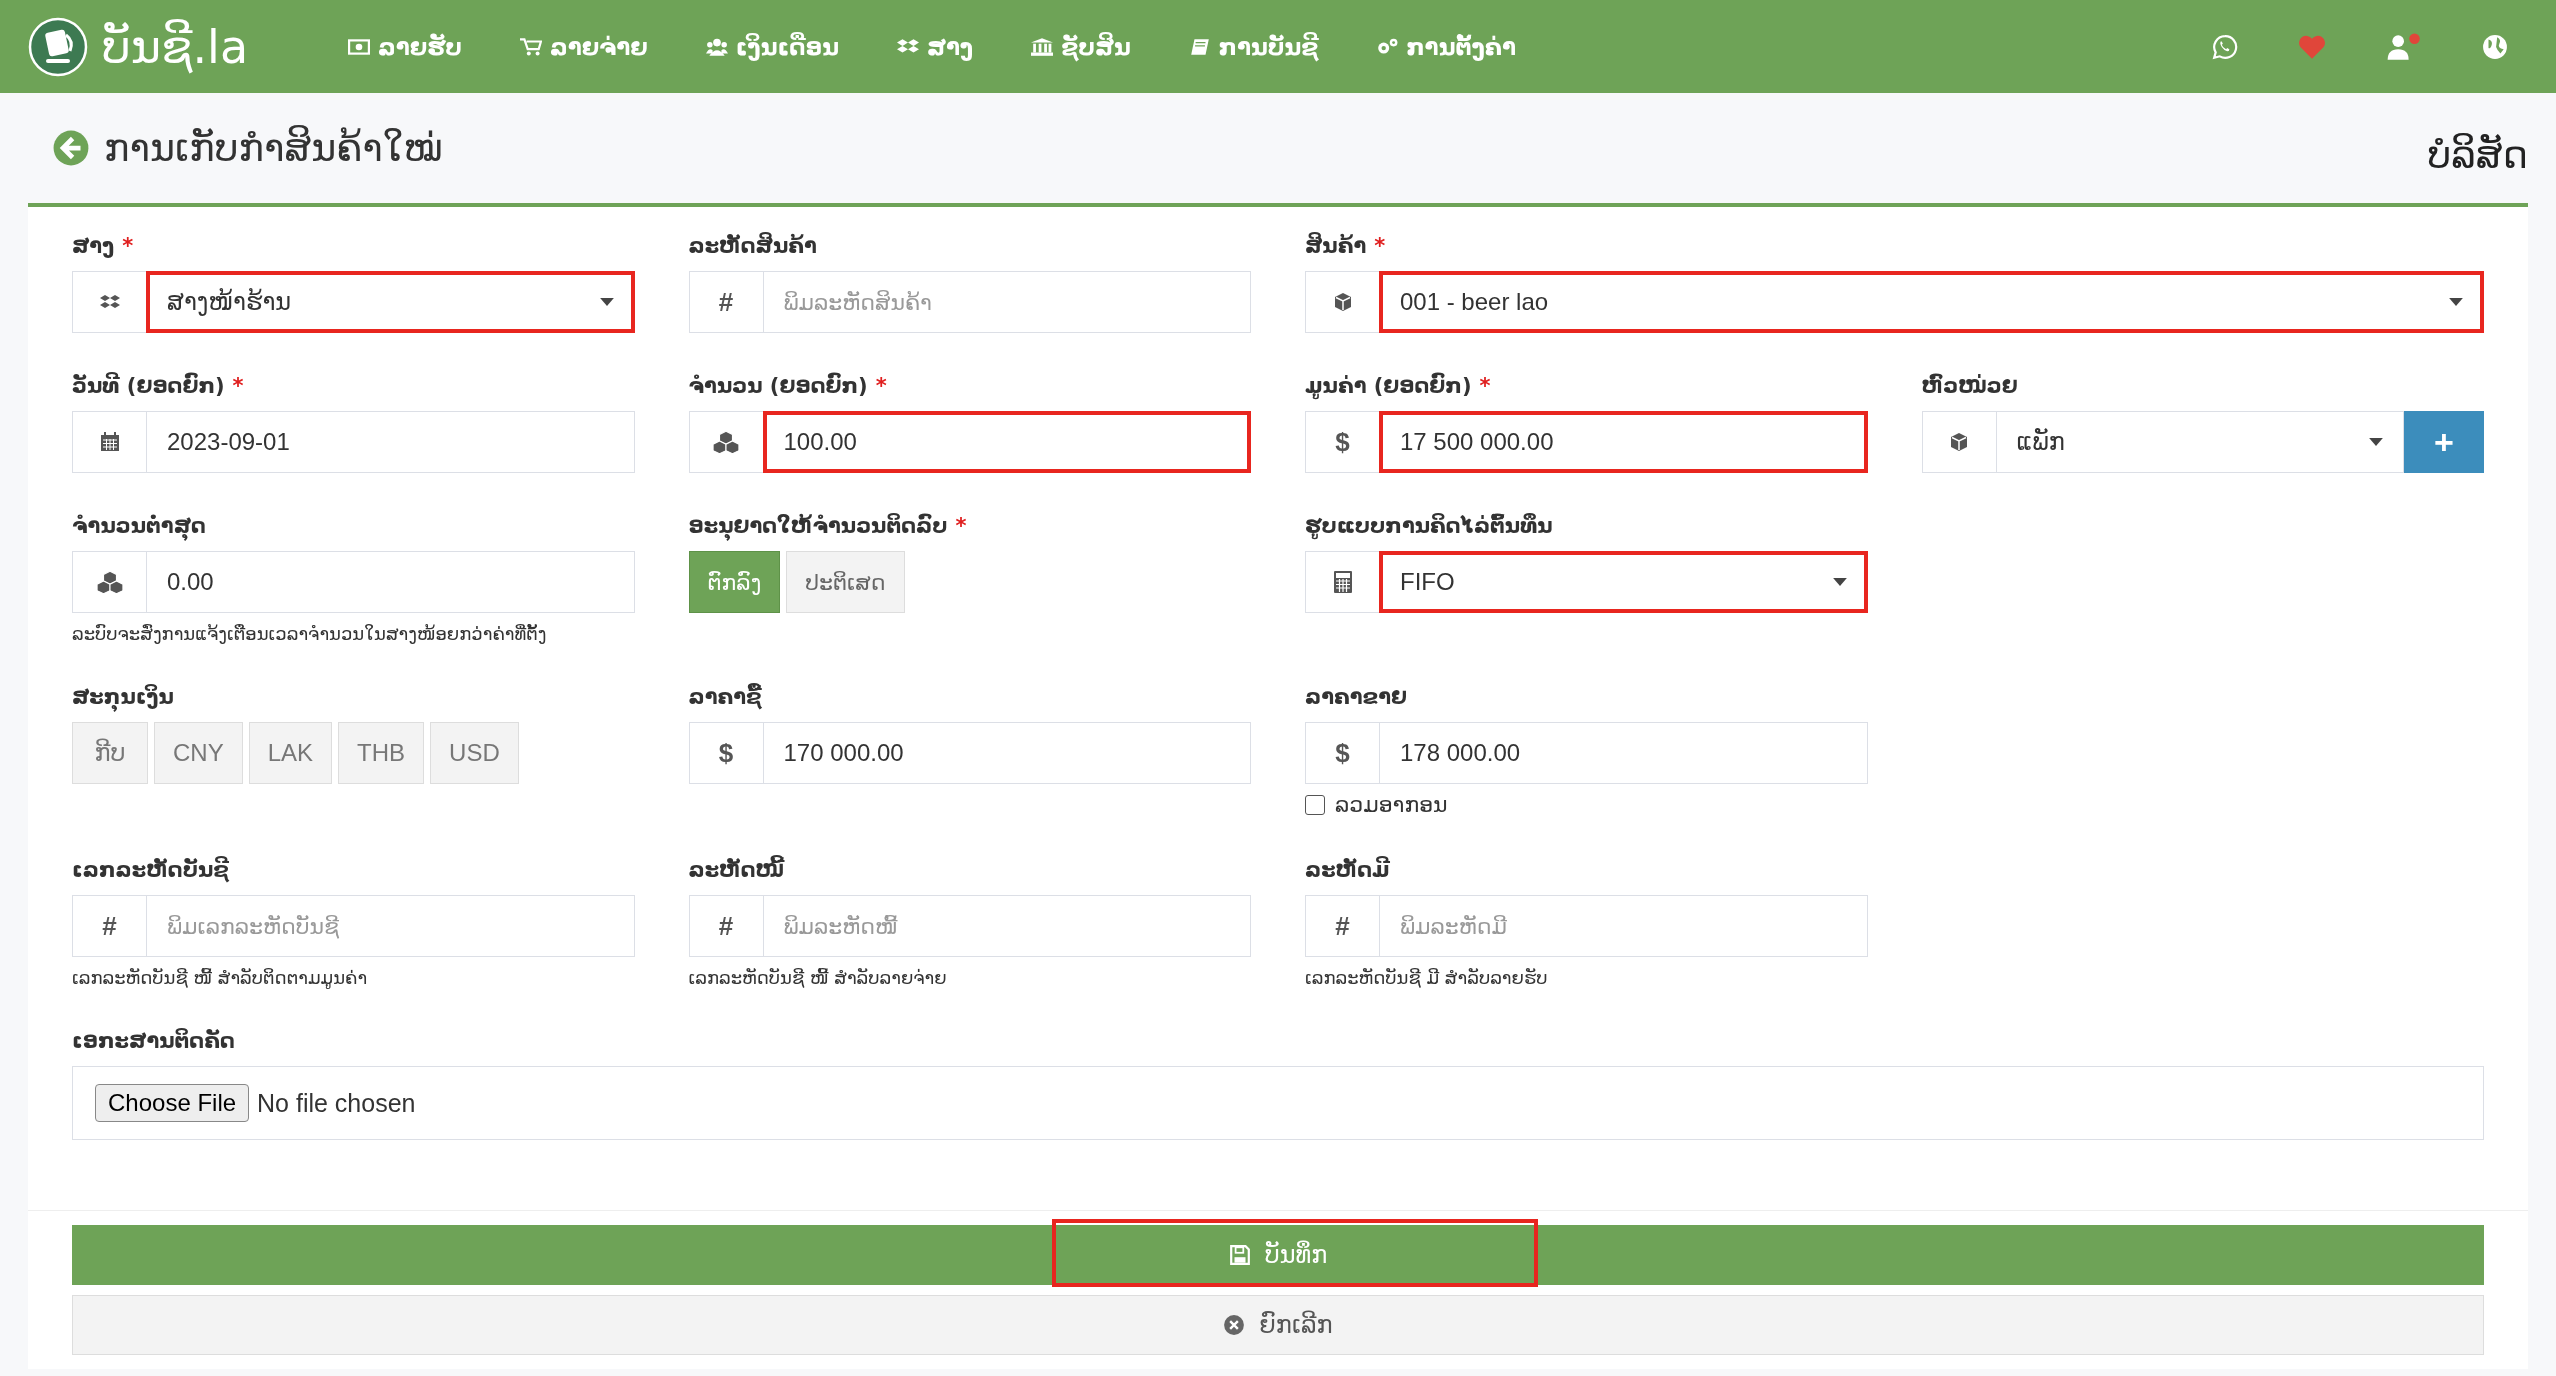  Describe the element at coordinates (390, 302) in the screenshot. I see `input-field: ສາງໜ້າຮ້ານ` at that location.